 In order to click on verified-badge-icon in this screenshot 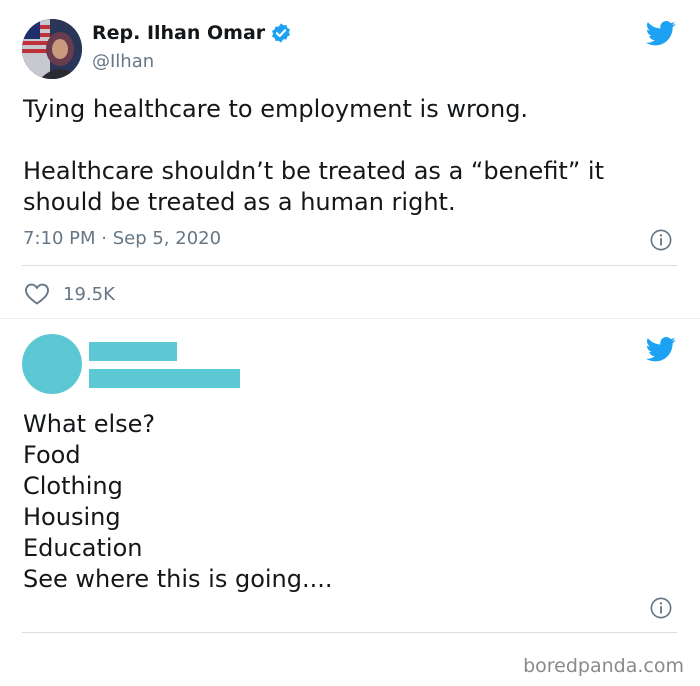, I will do `click(281, 33)`.